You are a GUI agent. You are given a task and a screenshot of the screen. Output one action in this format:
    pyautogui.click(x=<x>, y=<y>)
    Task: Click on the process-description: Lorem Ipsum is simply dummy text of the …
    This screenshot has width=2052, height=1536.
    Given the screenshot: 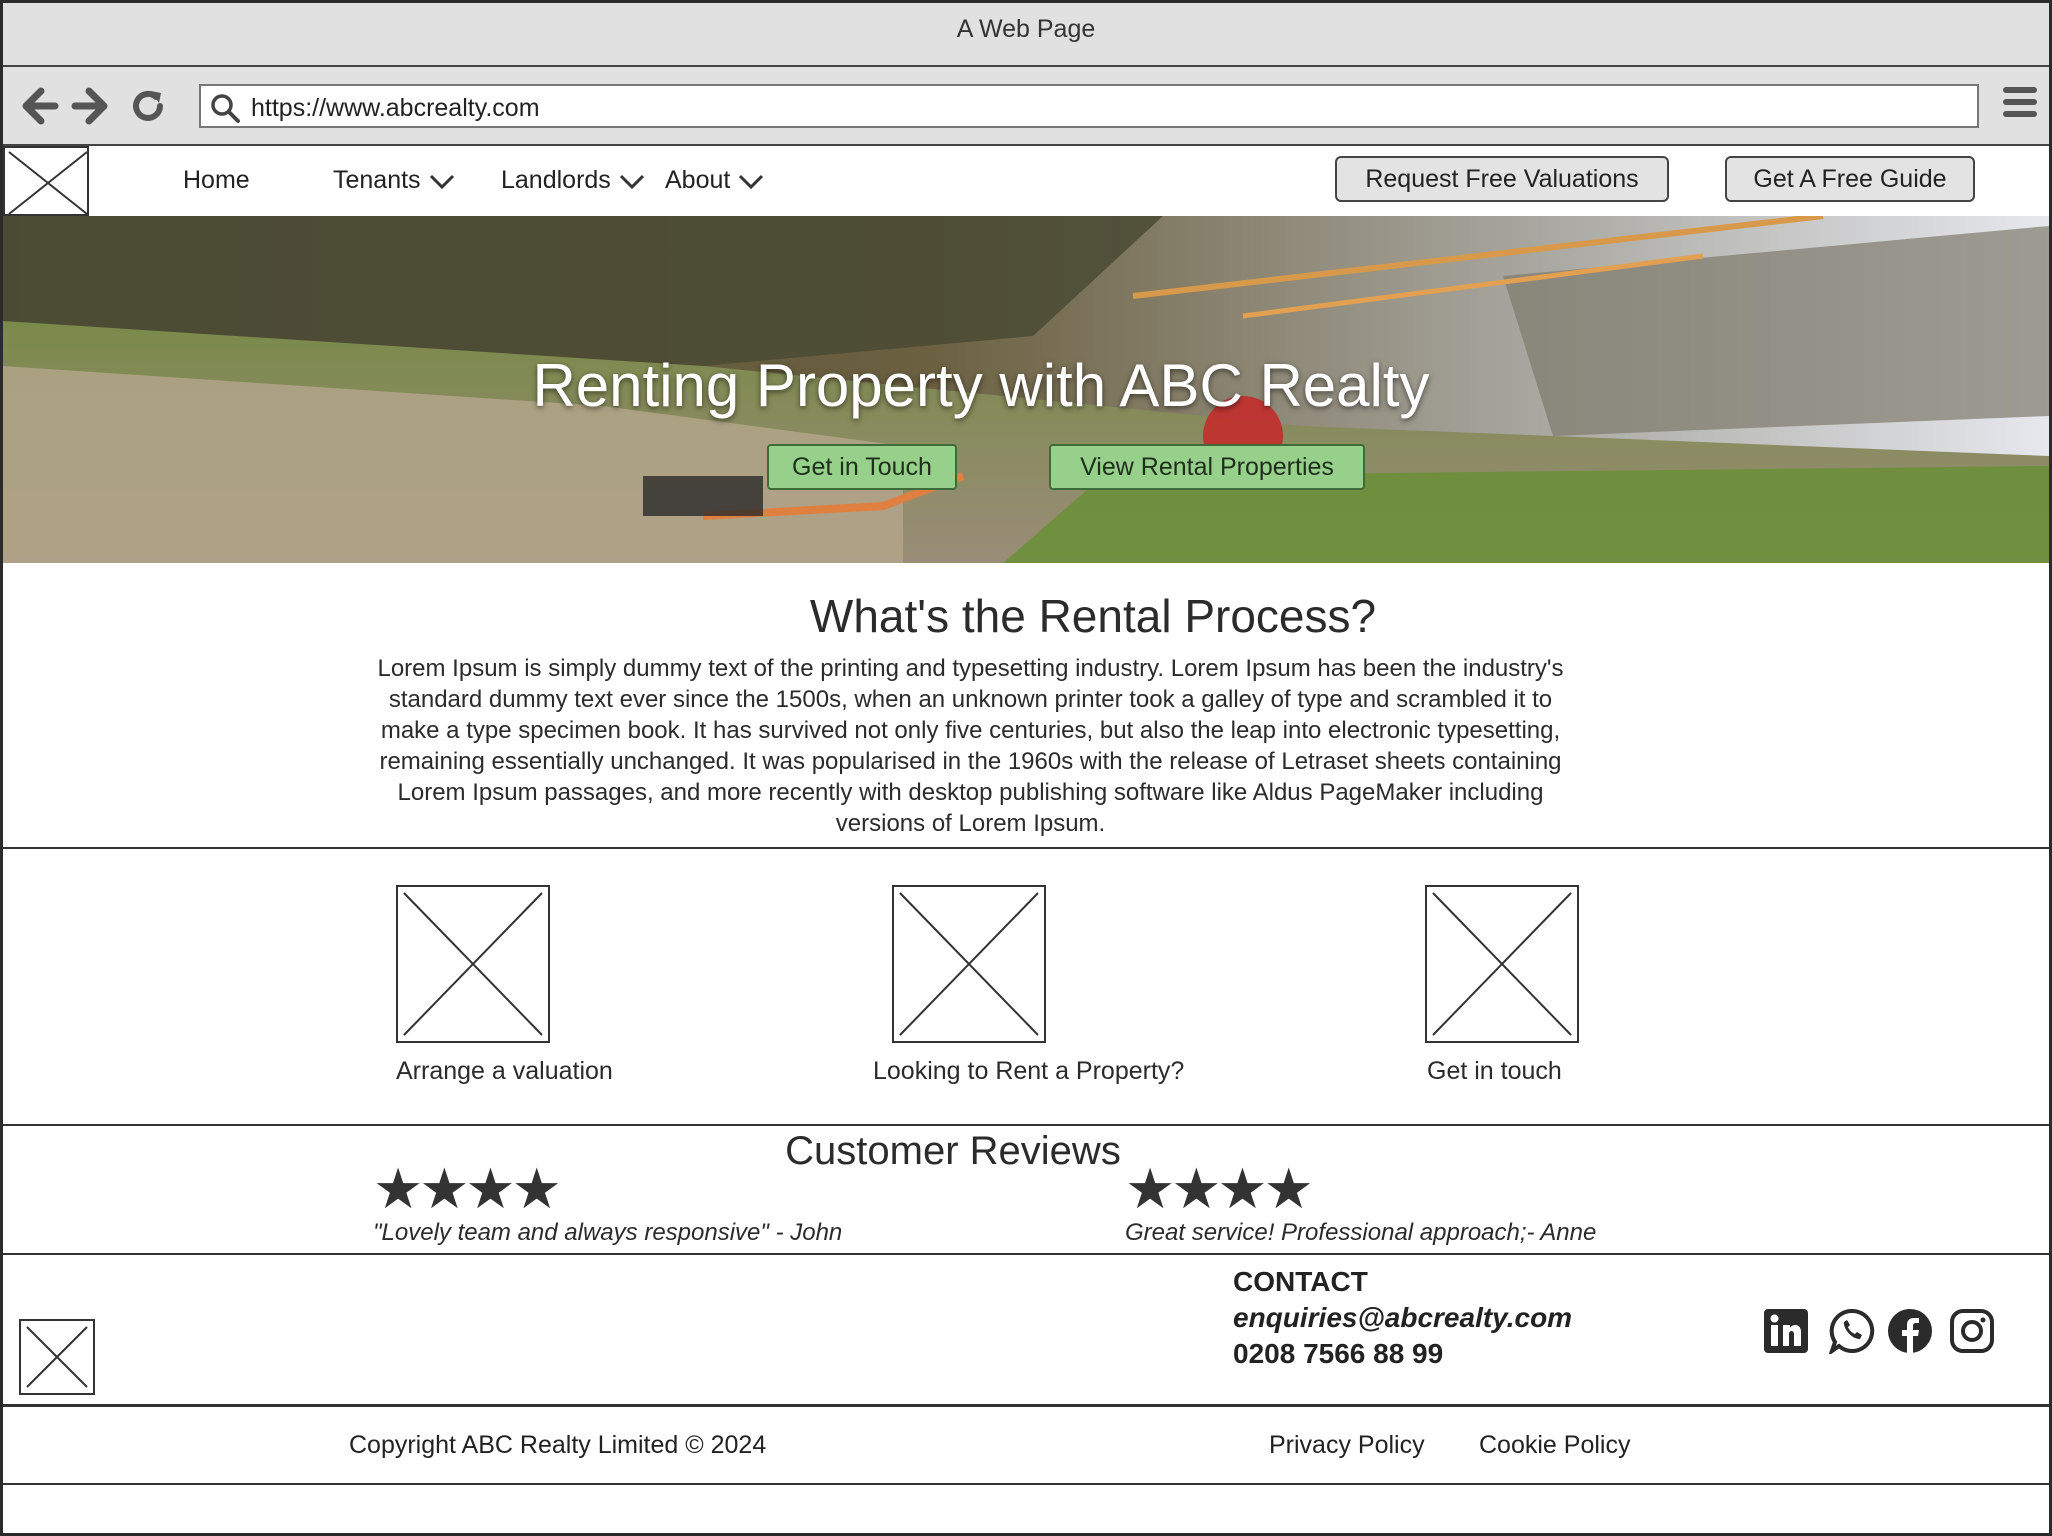 What is the action you would take?
    pyautogui.click(x=970, y=746)
    